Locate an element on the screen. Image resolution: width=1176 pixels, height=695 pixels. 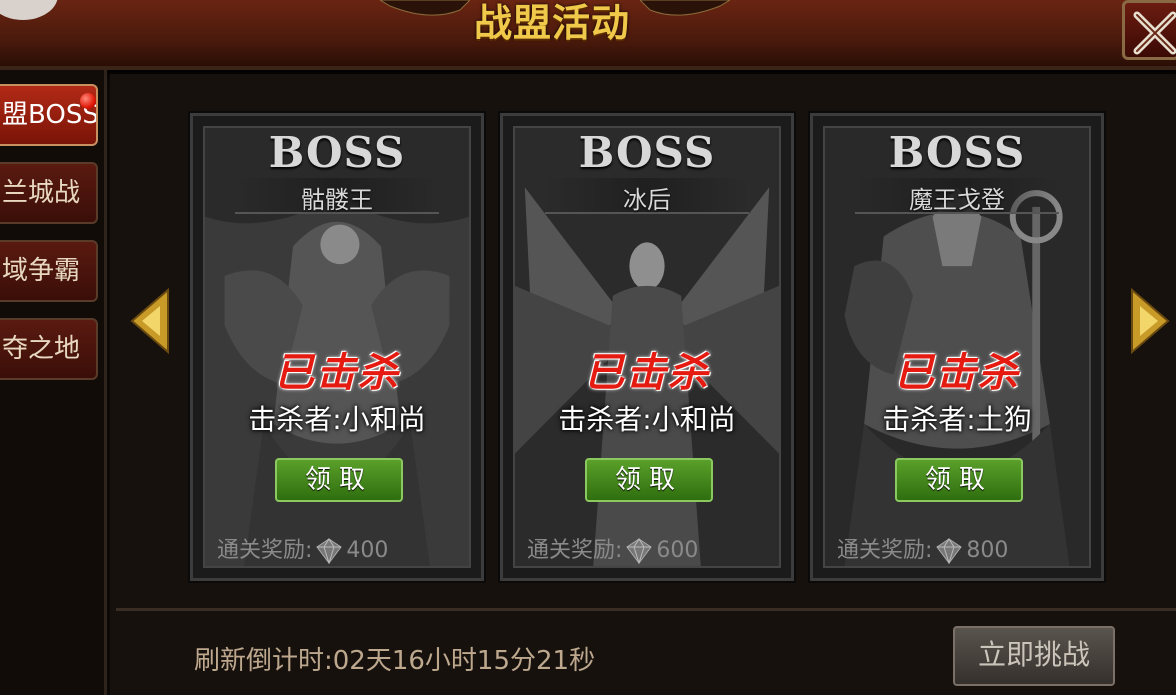
notification-badge is located at coordinates (88, 101).